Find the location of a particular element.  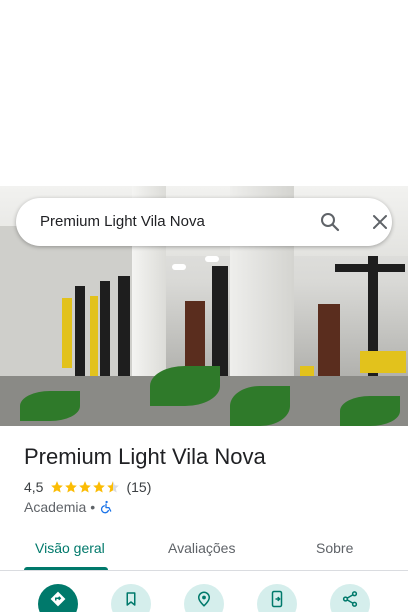

bookmark-icon is located at coordinates (131, 599).